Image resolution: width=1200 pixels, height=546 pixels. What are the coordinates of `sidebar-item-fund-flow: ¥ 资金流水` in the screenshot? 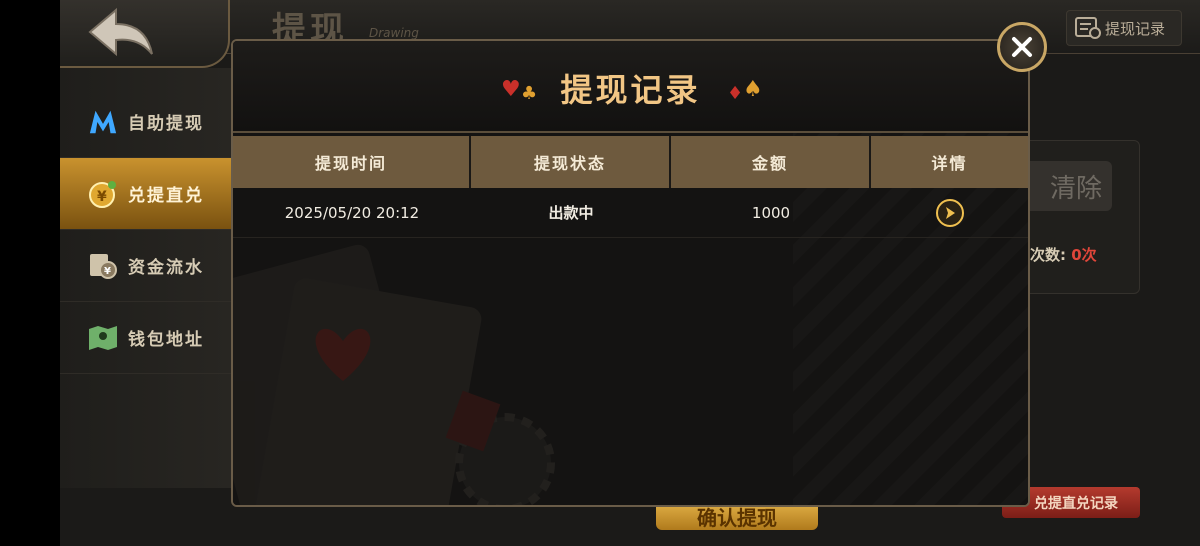 It's located at (146, 266).